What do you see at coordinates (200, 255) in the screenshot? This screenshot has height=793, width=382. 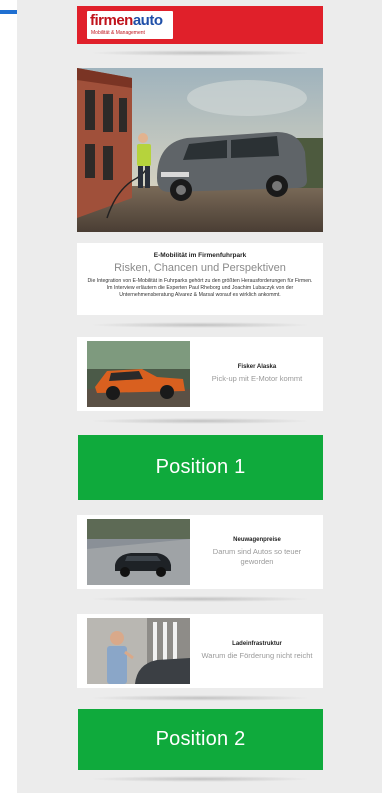 I see `article-kicker: E-Mobilität im Firmenfuhrpark` at bounding box center [200, 255].